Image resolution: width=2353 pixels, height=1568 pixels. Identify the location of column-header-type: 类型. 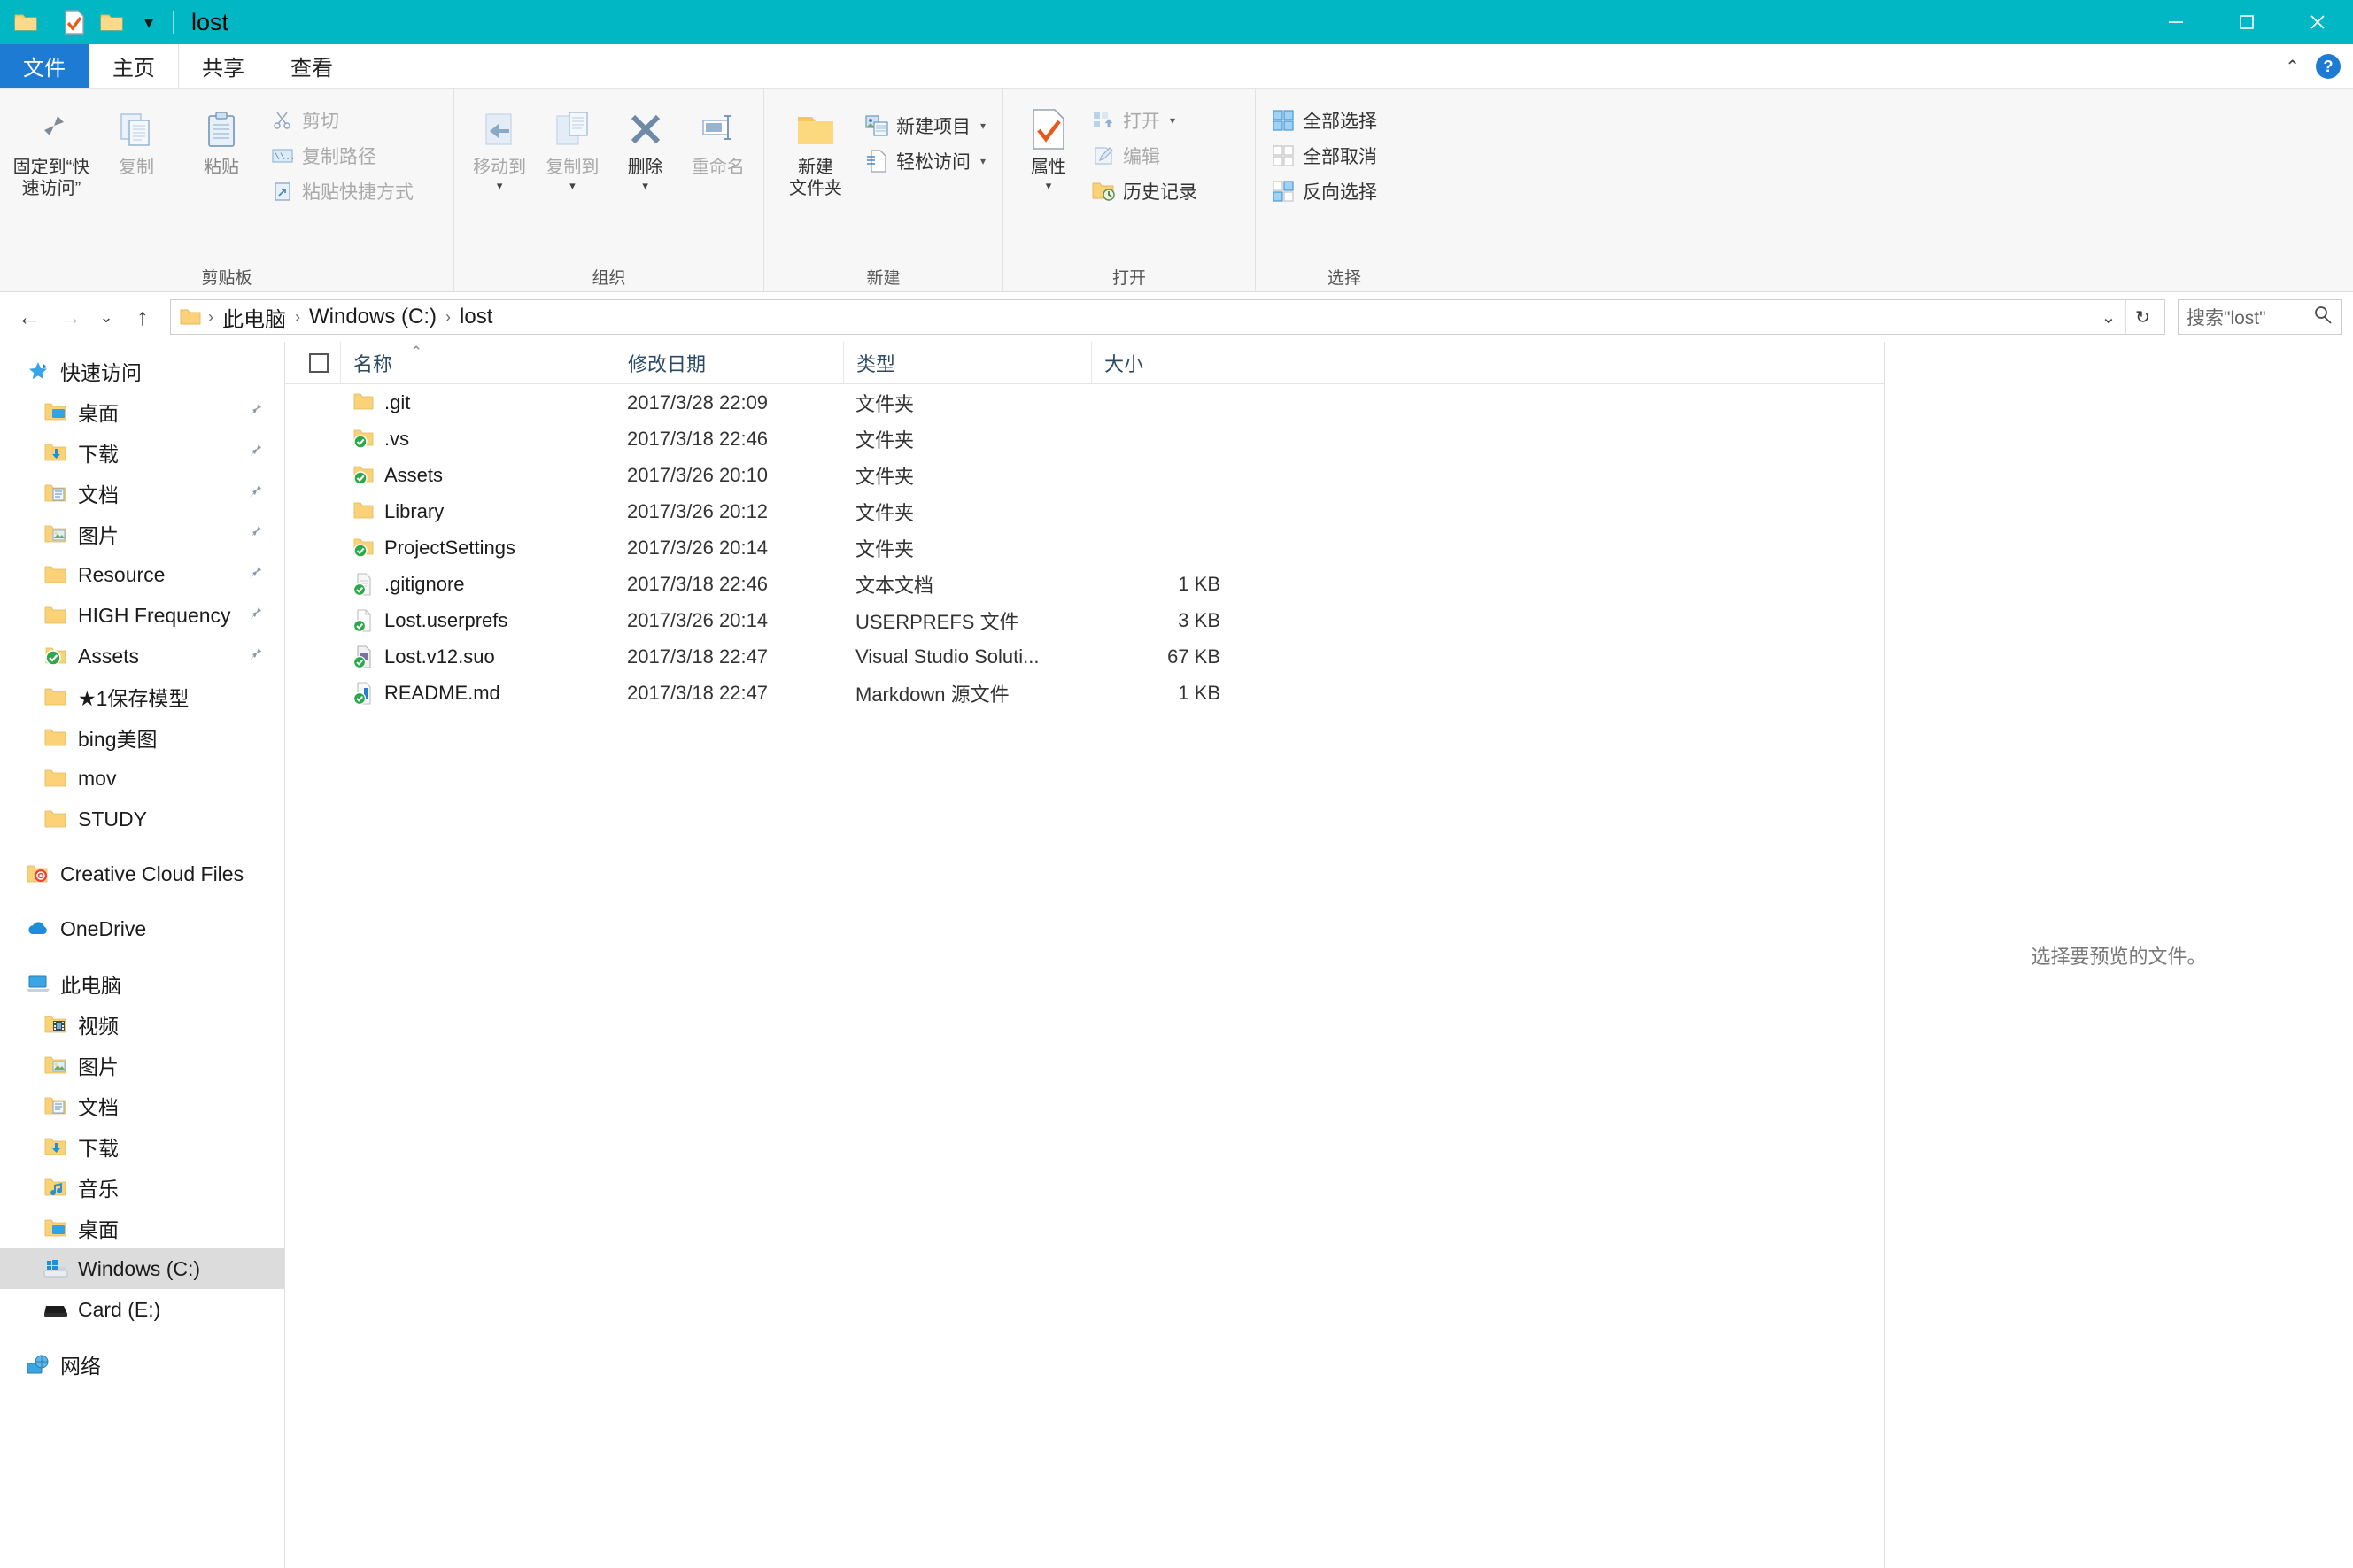
(967, 363).